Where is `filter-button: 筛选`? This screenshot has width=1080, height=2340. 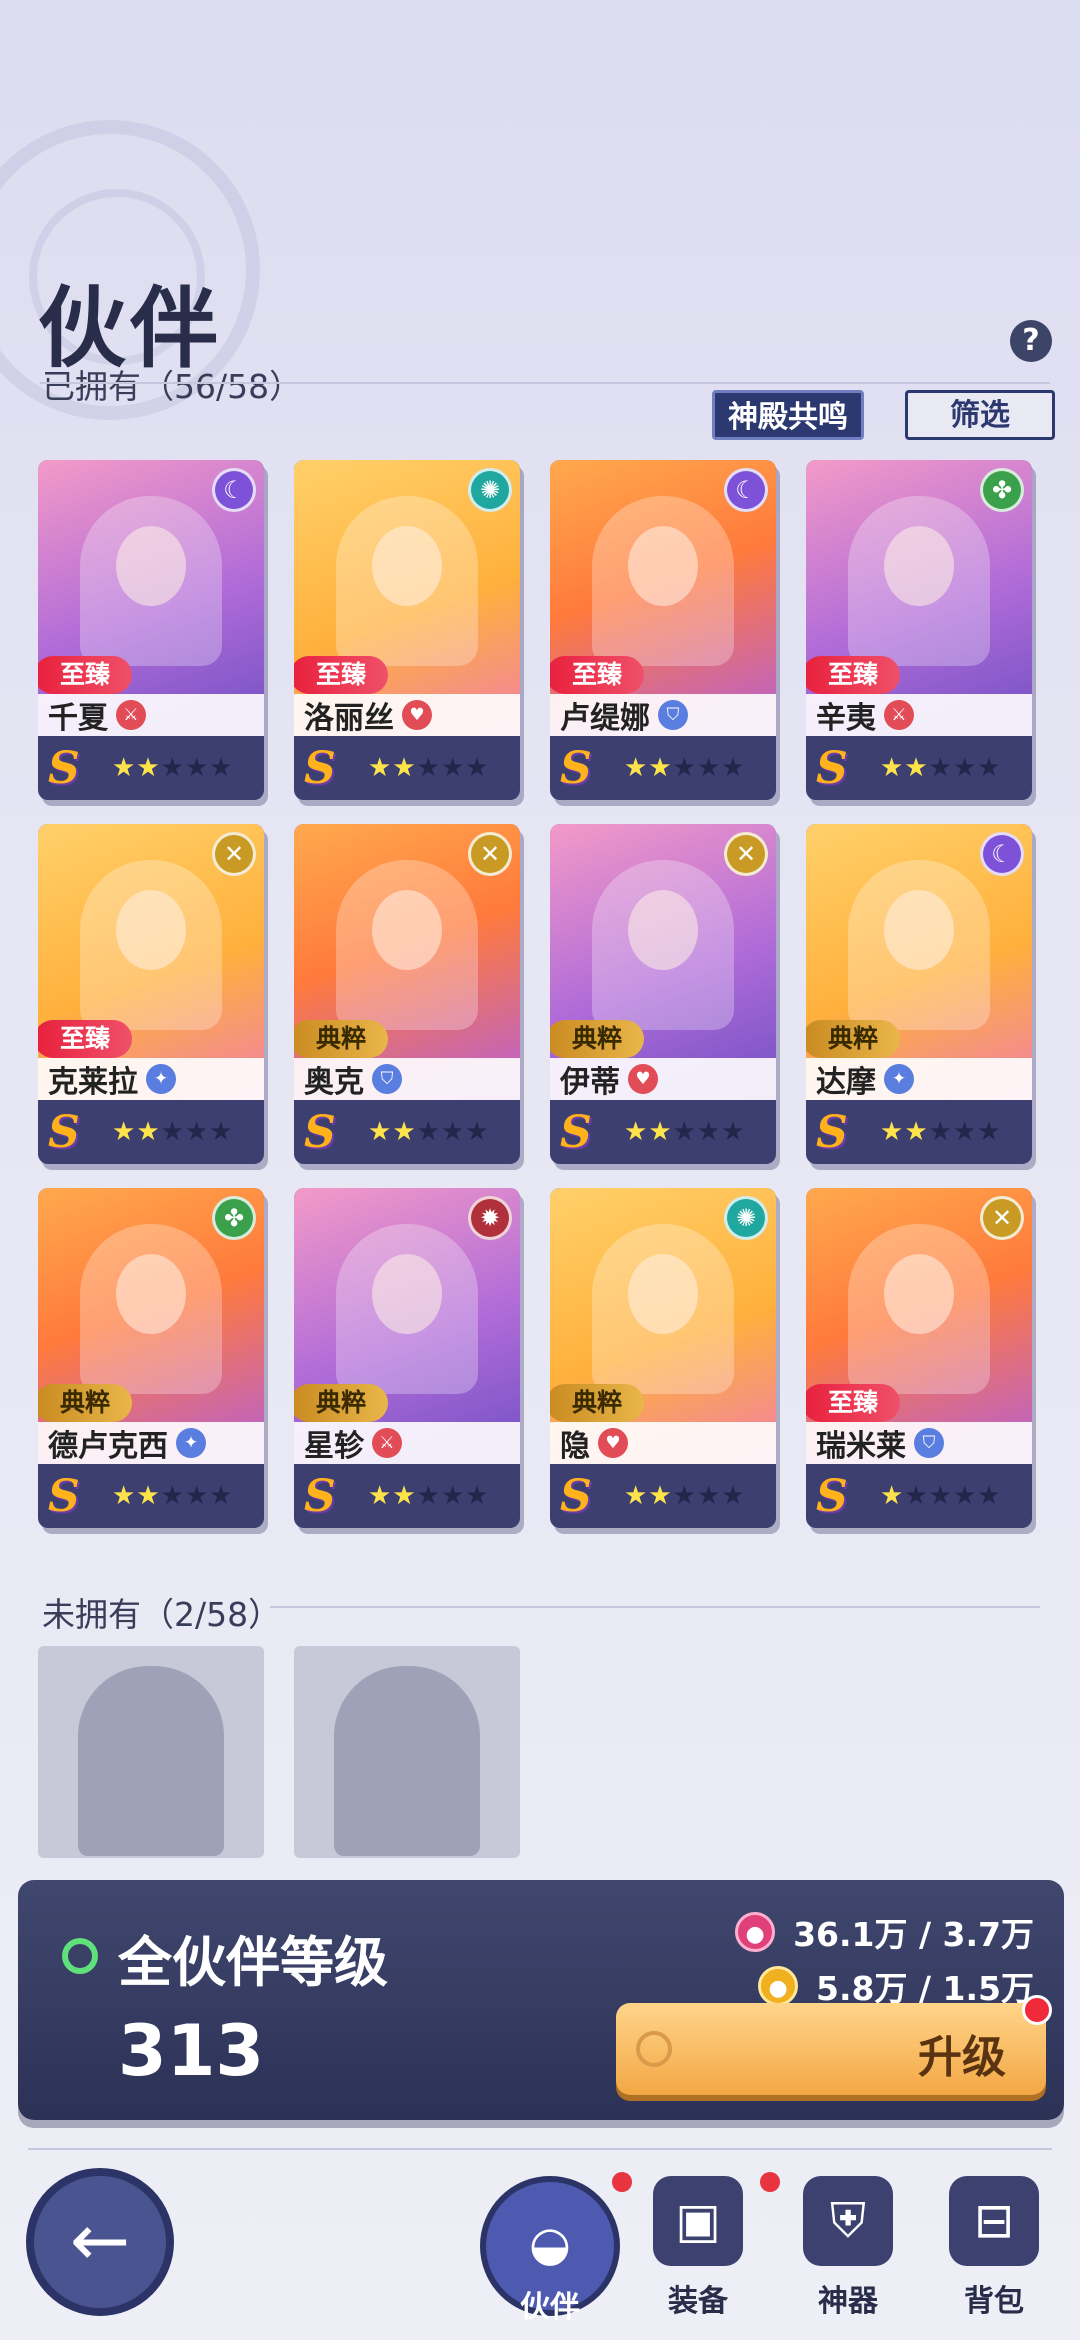 filter-button: 筛选 is located at coordinates (980, 415).